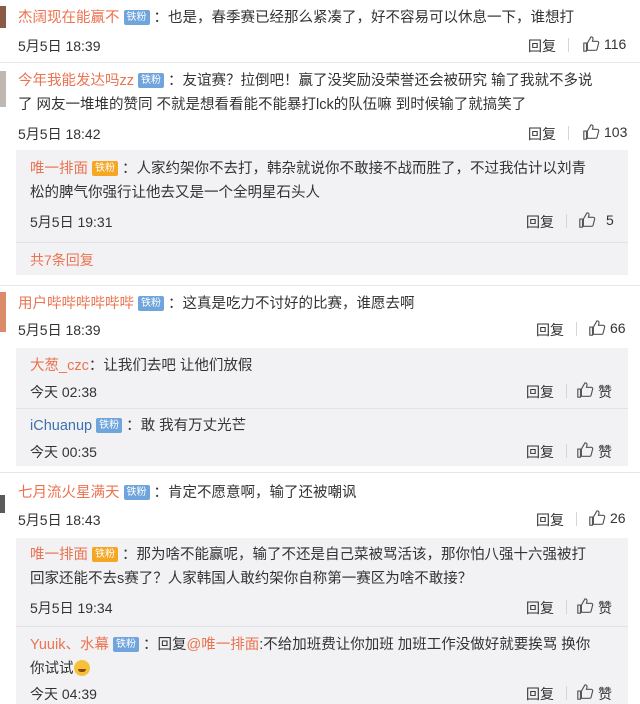 Image resolution: width=640 pixels, height=704 pixels. Describe the element at coordinates (262, 493) in the screenshot. I see `comment-text: 肯定不愿意啊，输了还被嘲讽` at that location.